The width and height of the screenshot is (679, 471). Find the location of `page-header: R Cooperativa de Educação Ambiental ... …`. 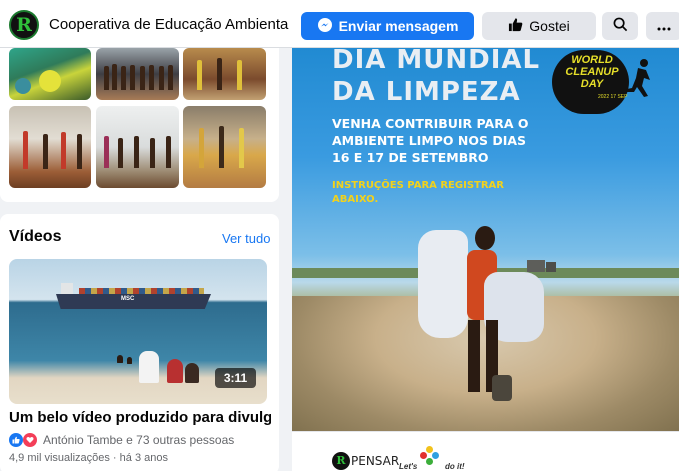

page-header: R Cooperativa de Educação Ambiental ... … is located at coordinates (339, 24).